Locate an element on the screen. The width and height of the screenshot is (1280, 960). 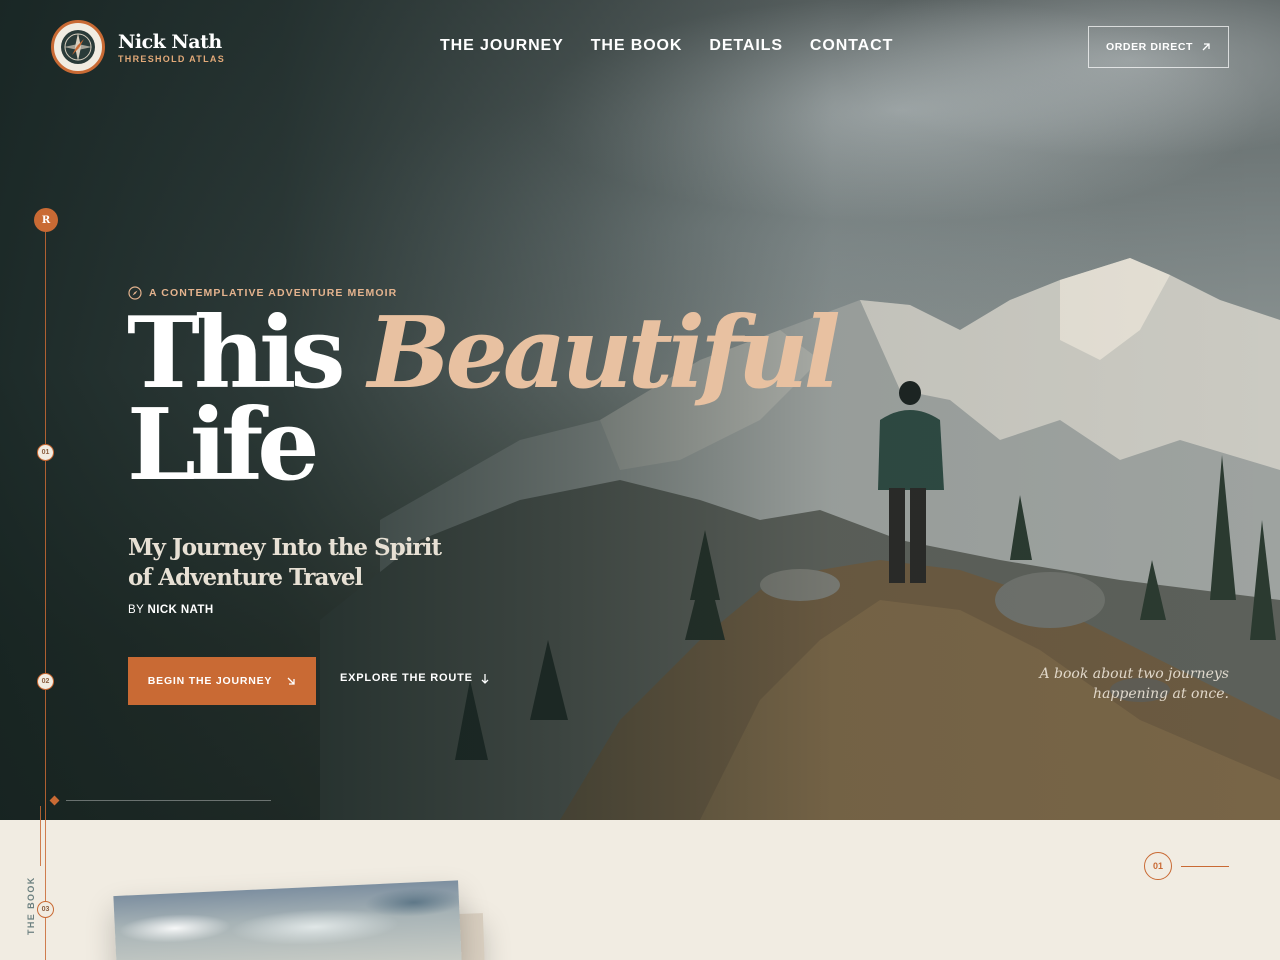
rail-marker-02: 02 is located at coordinates (45, 681).